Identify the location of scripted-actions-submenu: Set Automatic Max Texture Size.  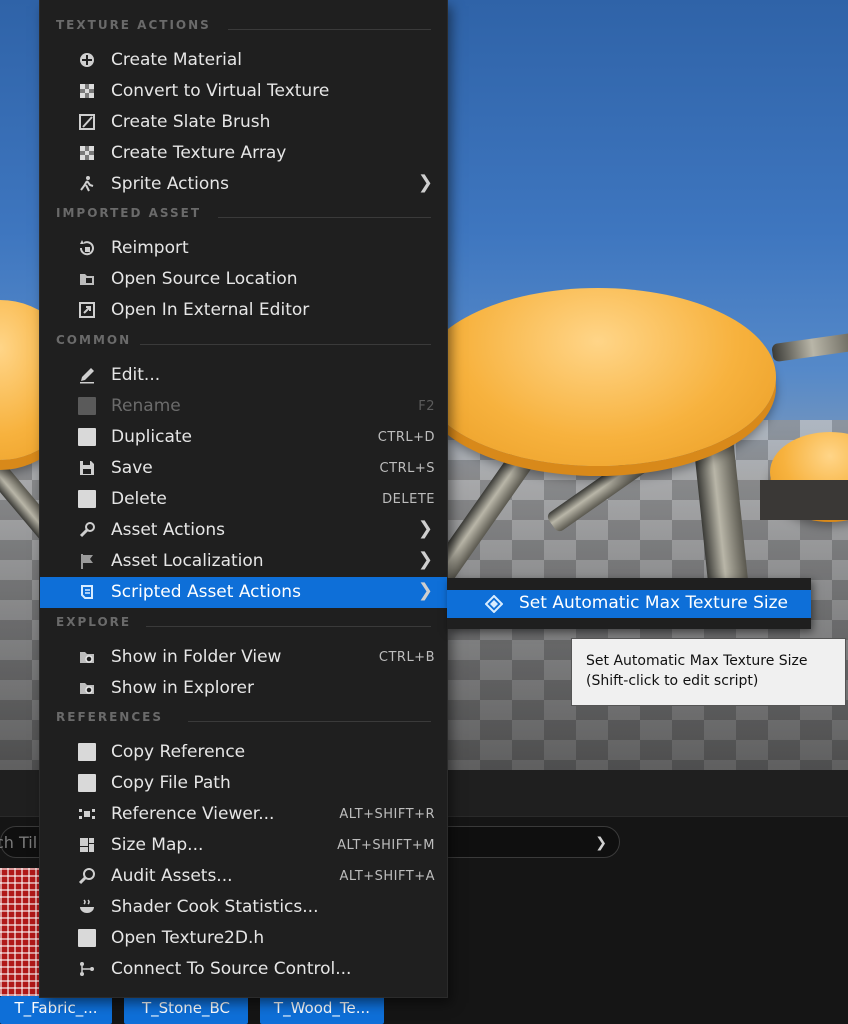
(629, 603).